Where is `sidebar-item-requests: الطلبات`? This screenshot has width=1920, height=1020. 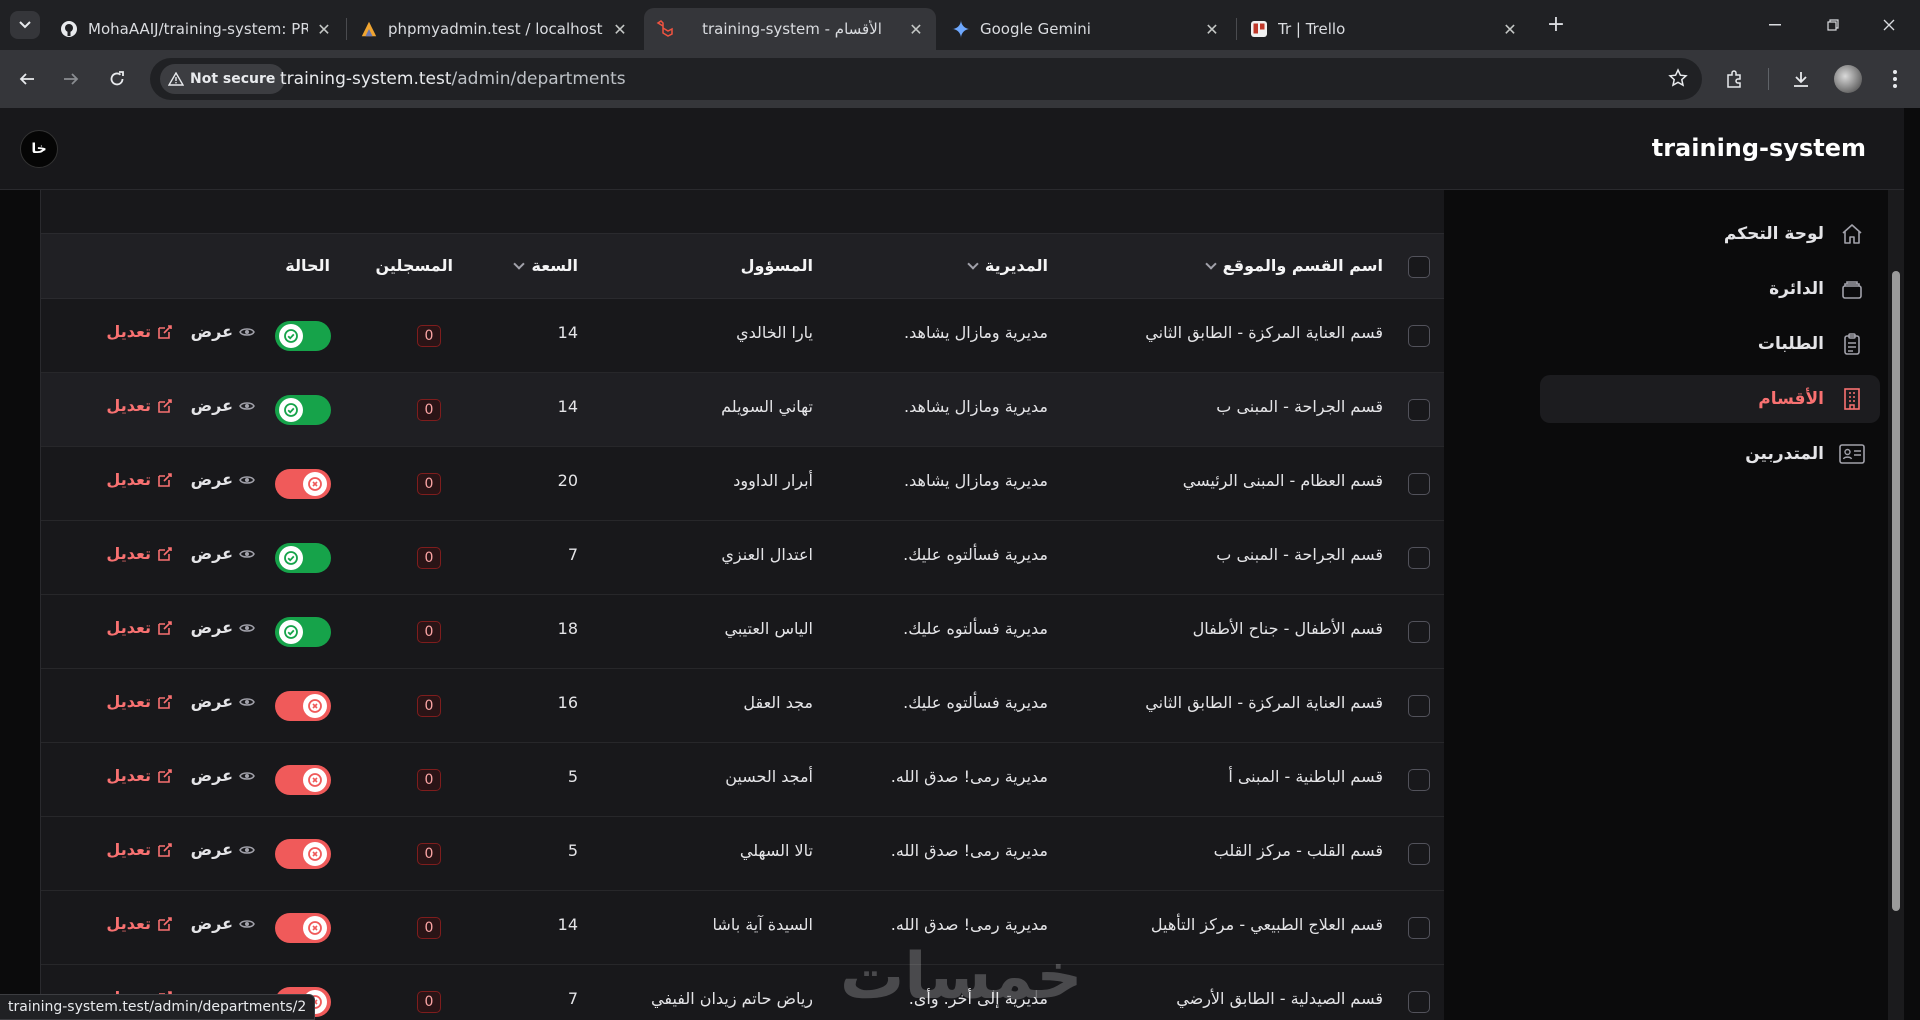 sidebar-item-requests: الطلبات is located at coordinates (1710, 344).